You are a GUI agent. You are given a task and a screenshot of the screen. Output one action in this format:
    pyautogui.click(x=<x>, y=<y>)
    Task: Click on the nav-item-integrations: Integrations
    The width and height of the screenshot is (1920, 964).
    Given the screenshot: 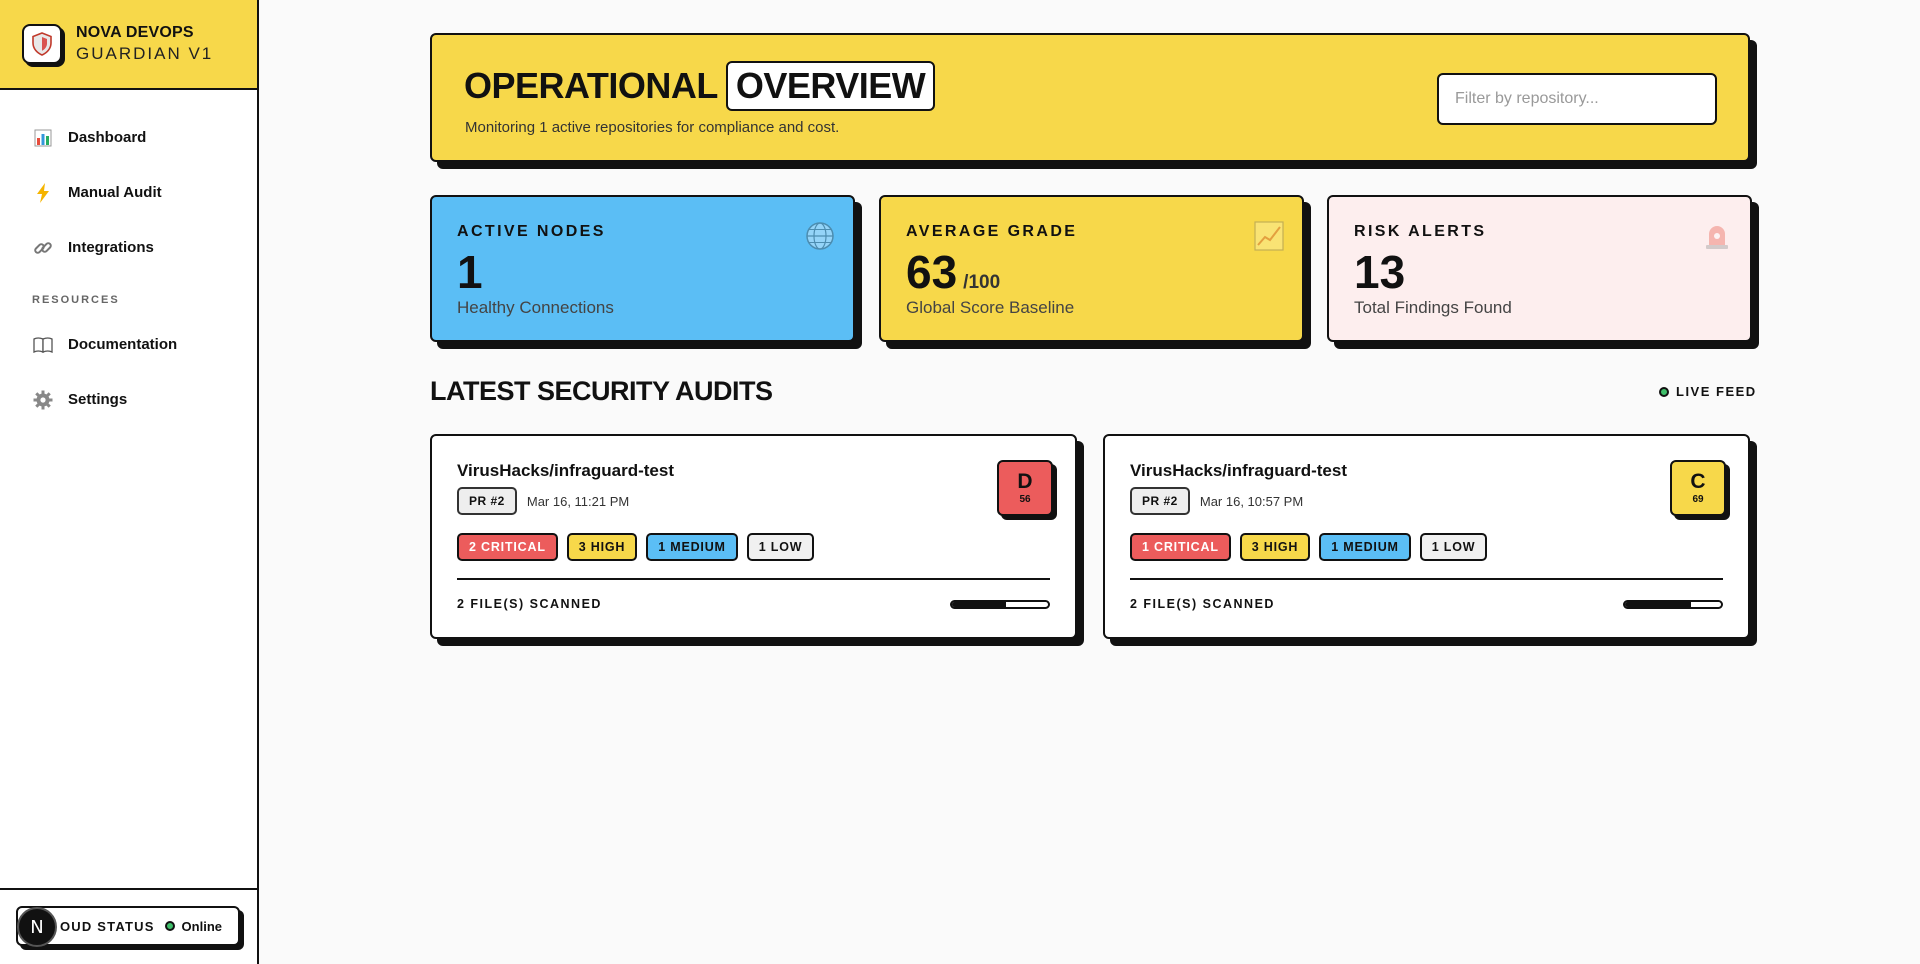 What is the action you would take?
    pyautogui.click(x=128, y=247)
    